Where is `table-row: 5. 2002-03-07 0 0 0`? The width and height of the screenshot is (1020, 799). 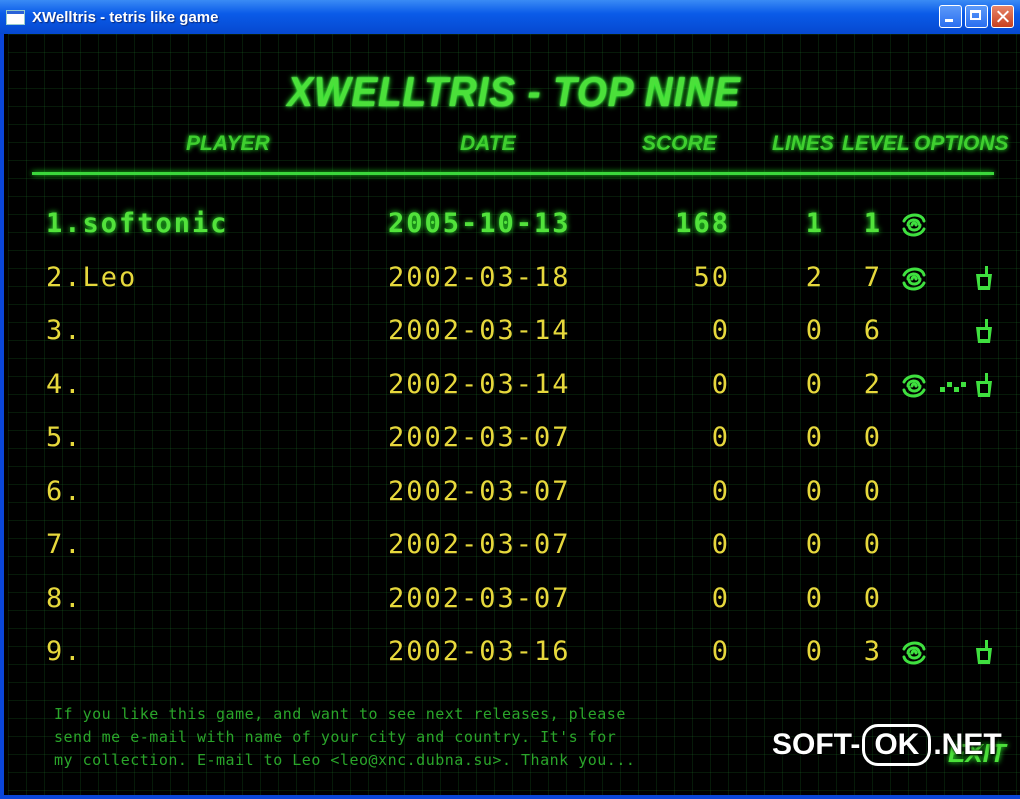 table-row: 5. 2002-03-07 0 0 0 is located at coordinates (514, 438).